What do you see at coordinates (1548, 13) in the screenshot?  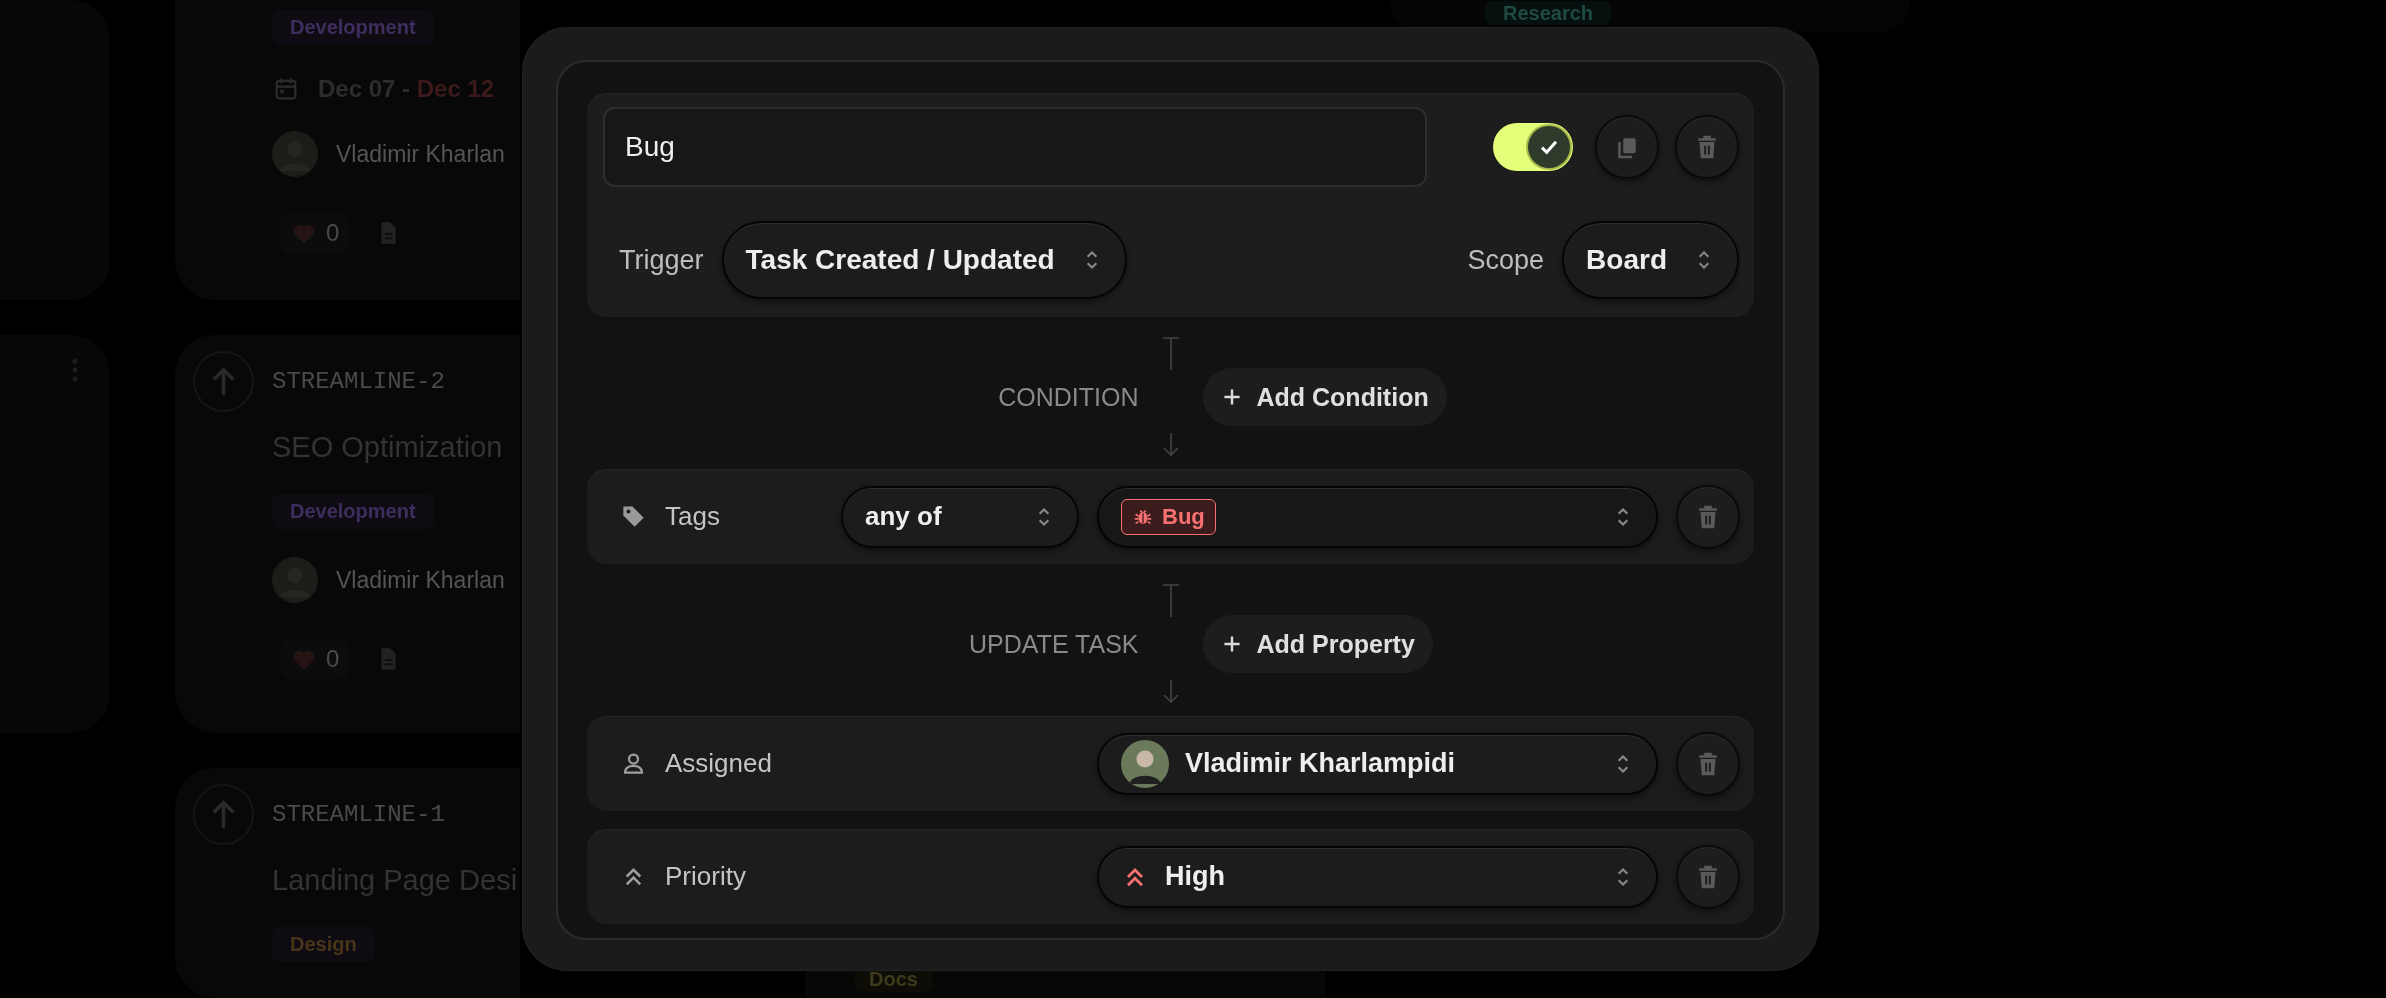 I see `tag: Research` at bounding box center [1548, 13].